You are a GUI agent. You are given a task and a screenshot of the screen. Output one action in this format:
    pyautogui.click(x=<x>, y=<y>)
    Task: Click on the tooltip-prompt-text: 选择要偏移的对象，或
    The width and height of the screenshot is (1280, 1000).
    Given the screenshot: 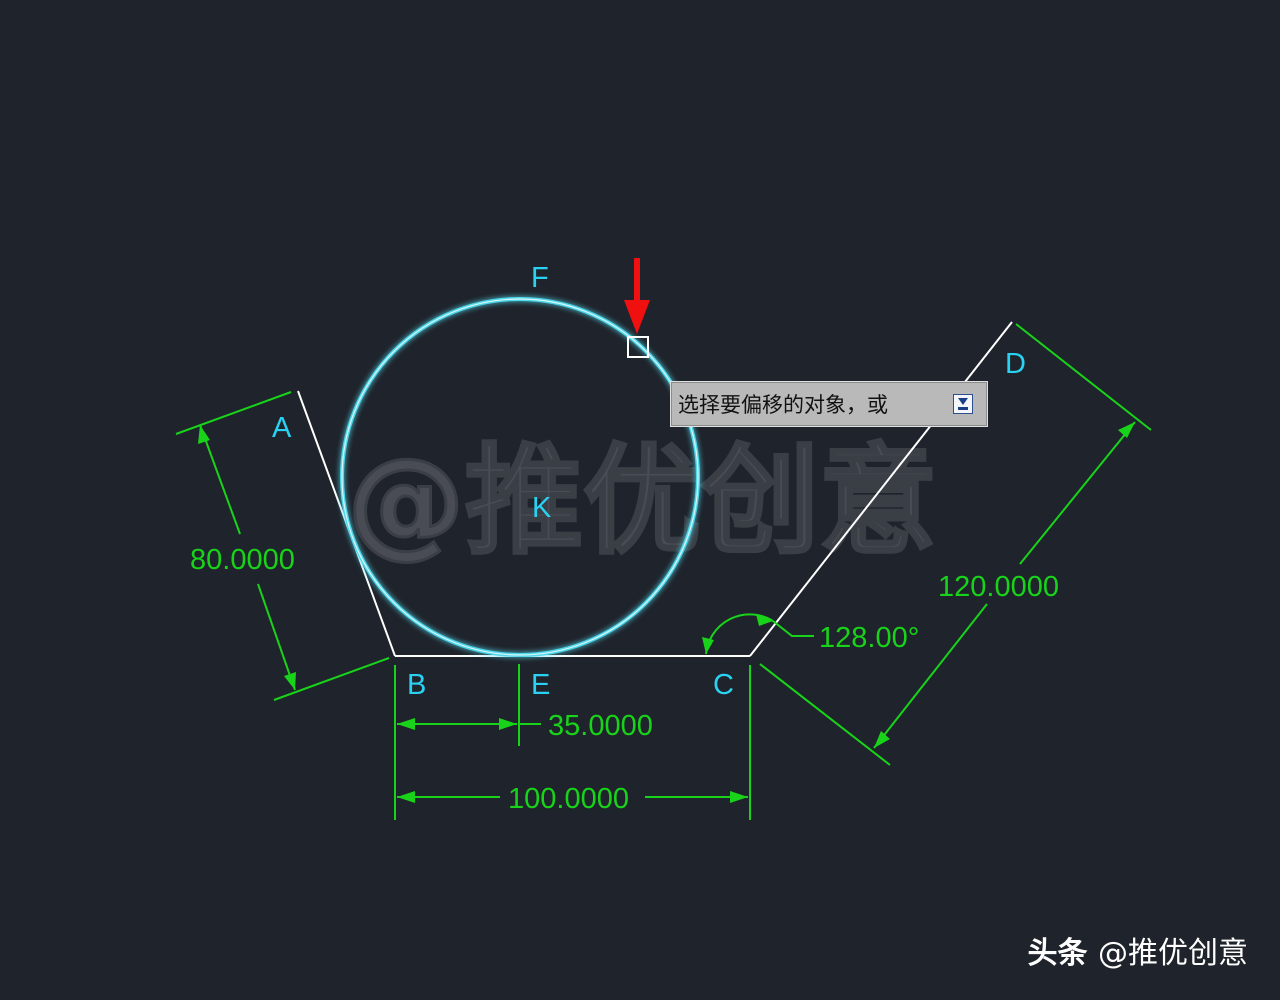 What is the action you would take?
    pyautogui.click(x=783, y=405)
    